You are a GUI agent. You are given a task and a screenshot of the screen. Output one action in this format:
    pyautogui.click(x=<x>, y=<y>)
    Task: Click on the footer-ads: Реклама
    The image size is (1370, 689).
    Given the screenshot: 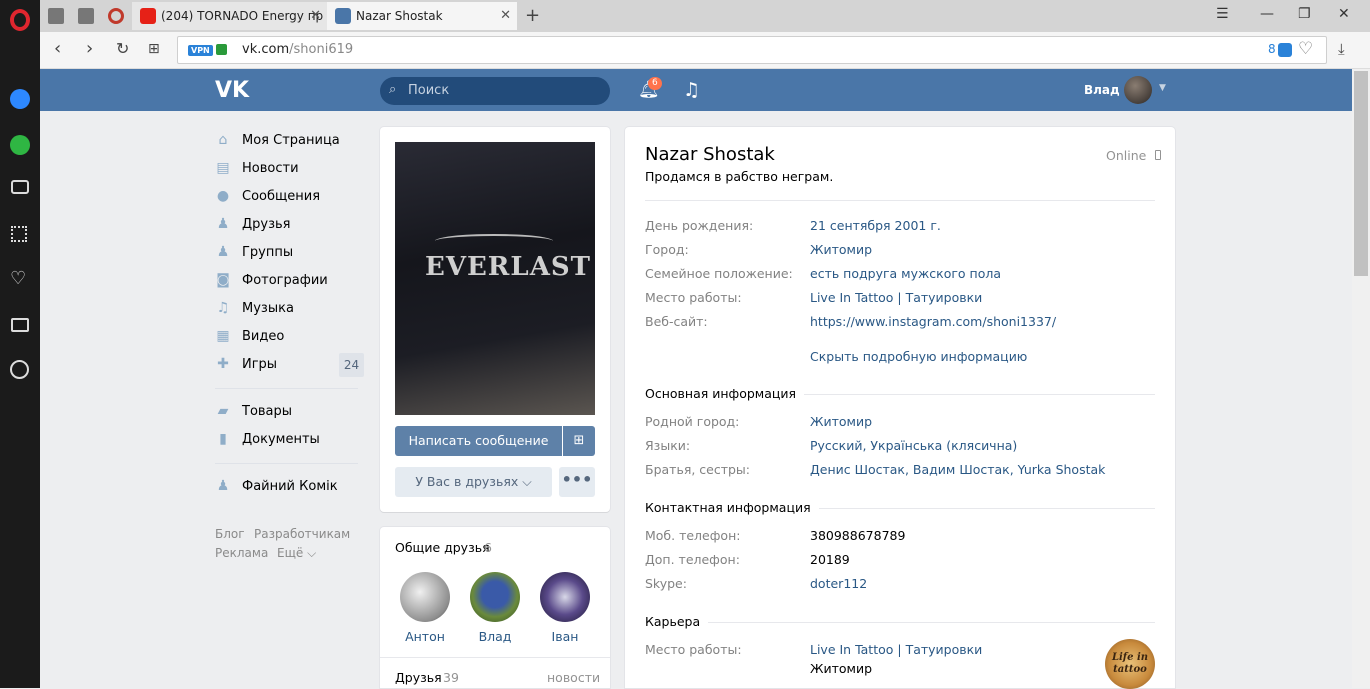 What is the action you would take?
    pyautogui.click(x=241, y=553)
    